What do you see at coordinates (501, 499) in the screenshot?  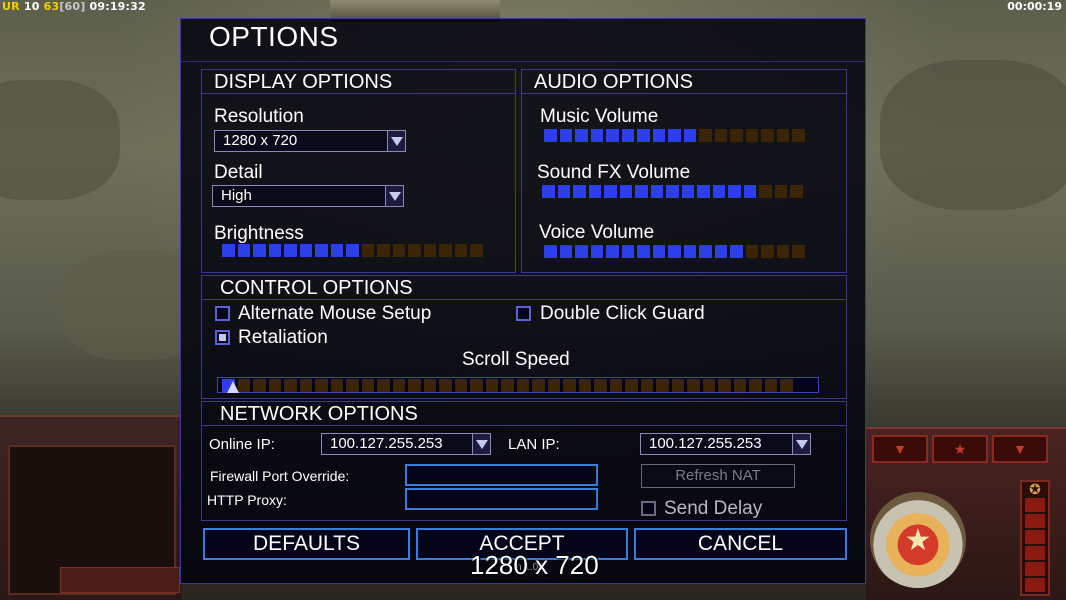 I see `http-proxy-input` at bounding box center [501, 499].